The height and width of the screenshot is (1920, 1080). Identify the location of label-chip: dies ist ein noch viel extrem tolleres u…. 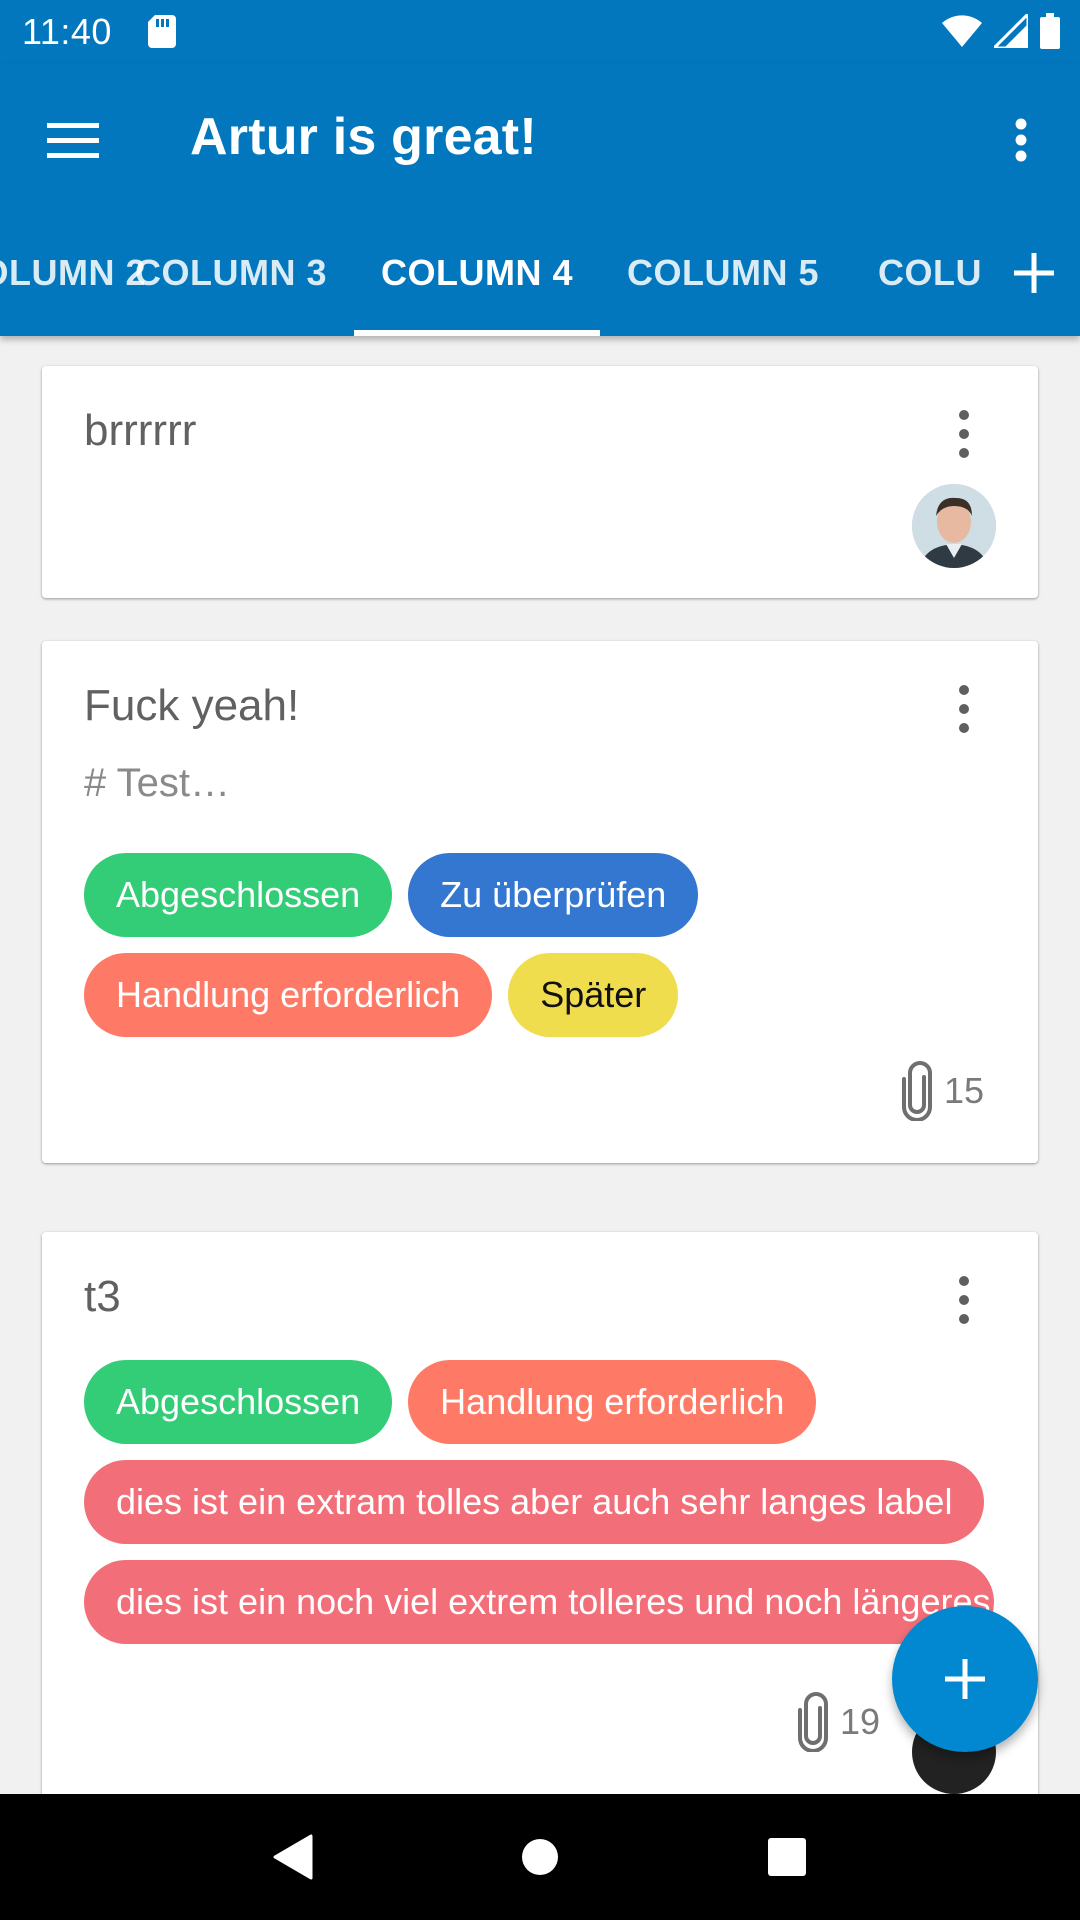
(539, 1602).